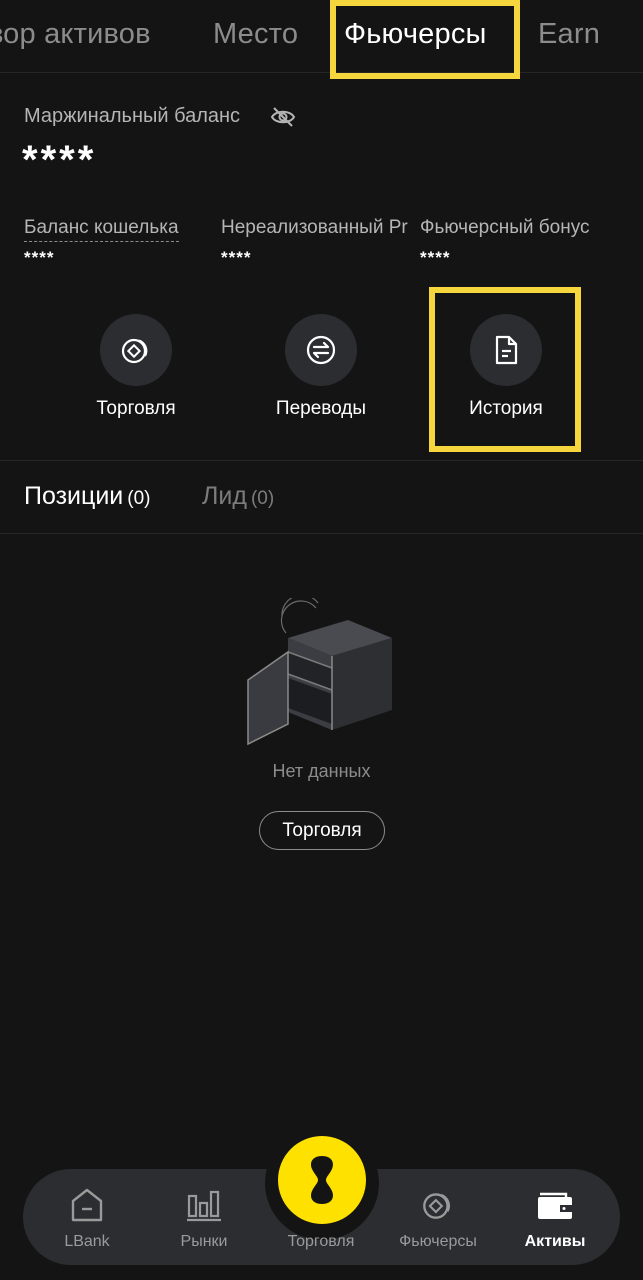  Describe the element at coordinates (321, 771) in the screenshot. I see `no-data-text: Нет данных` at that location.